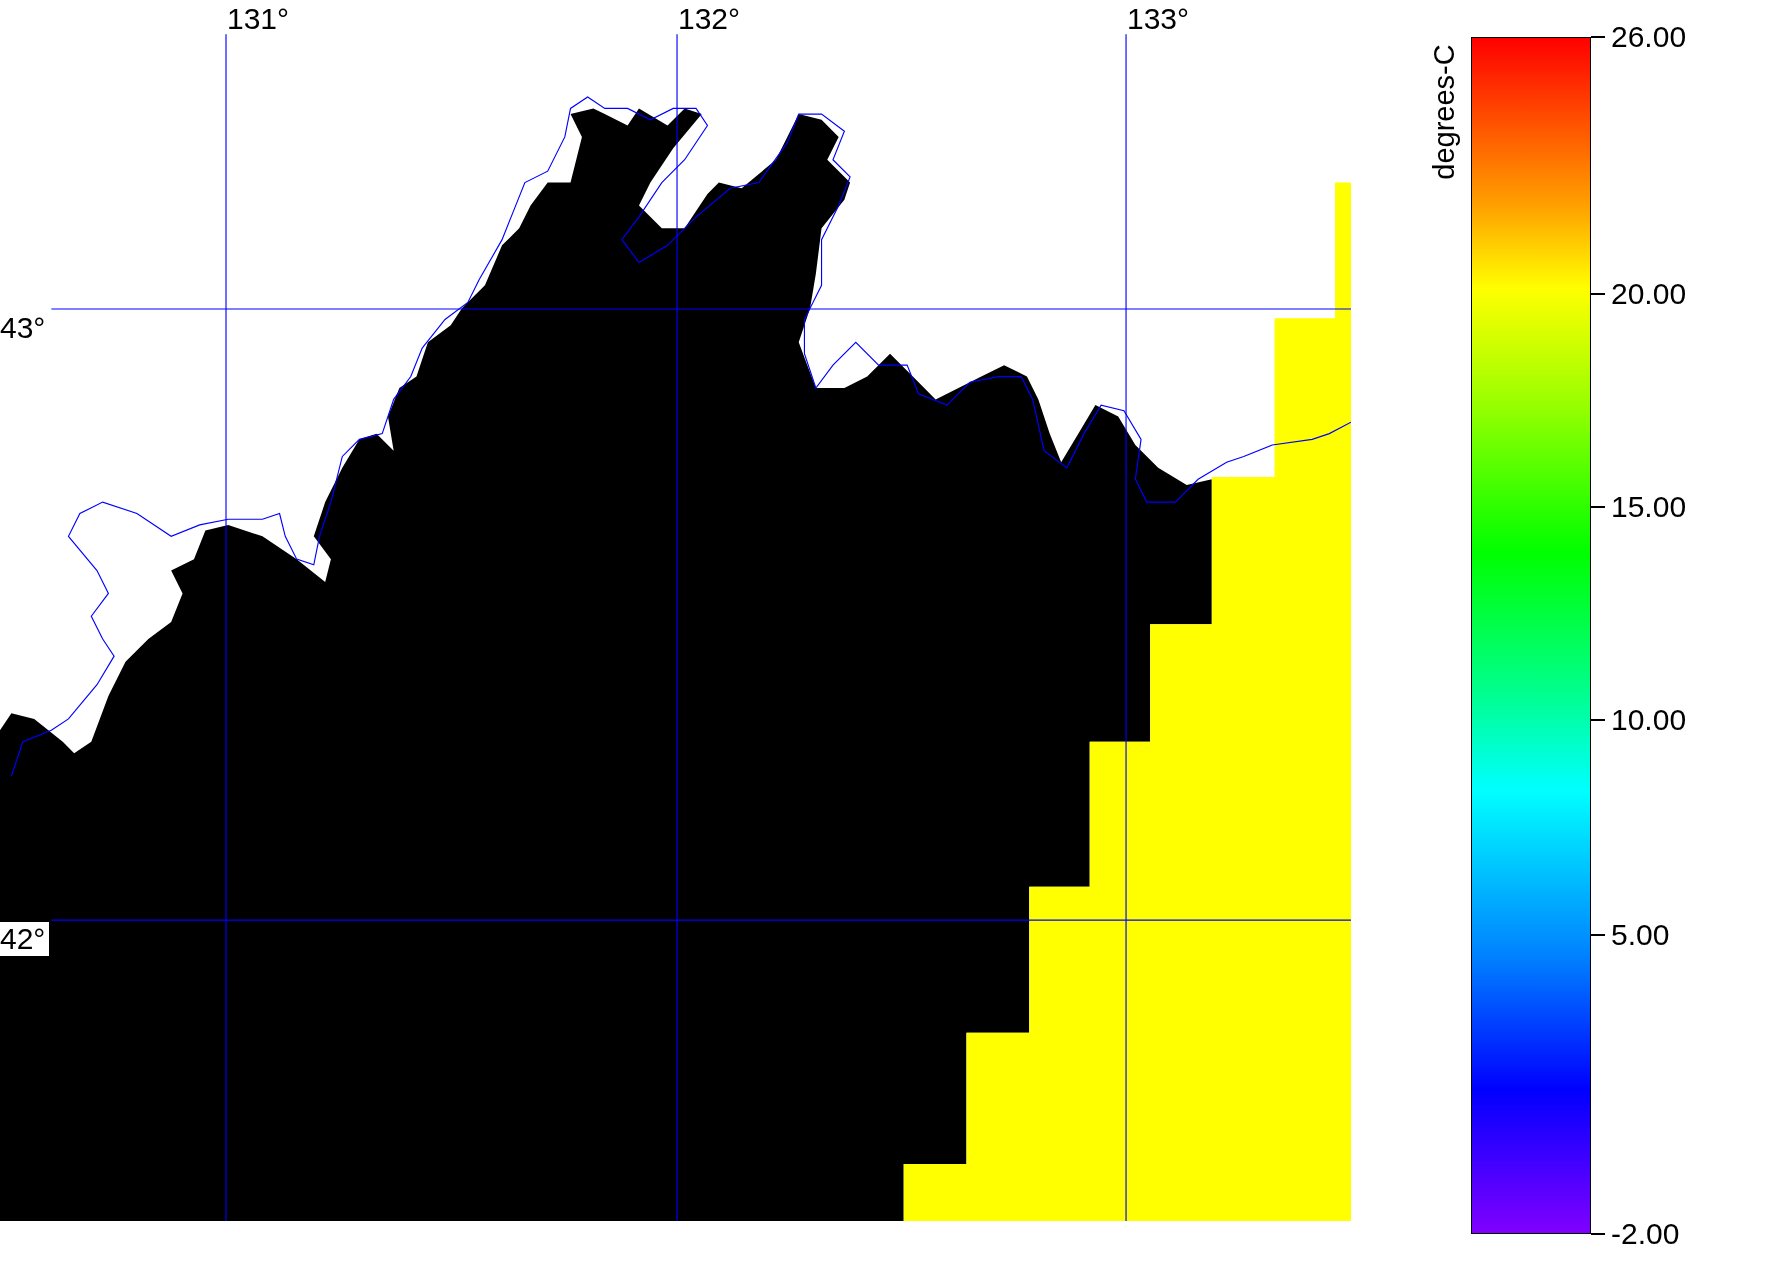 The height and width of the screenshot is (1272, 1789). I want to click on colorbar-tick-label: 26.00, so click(1649, 37).